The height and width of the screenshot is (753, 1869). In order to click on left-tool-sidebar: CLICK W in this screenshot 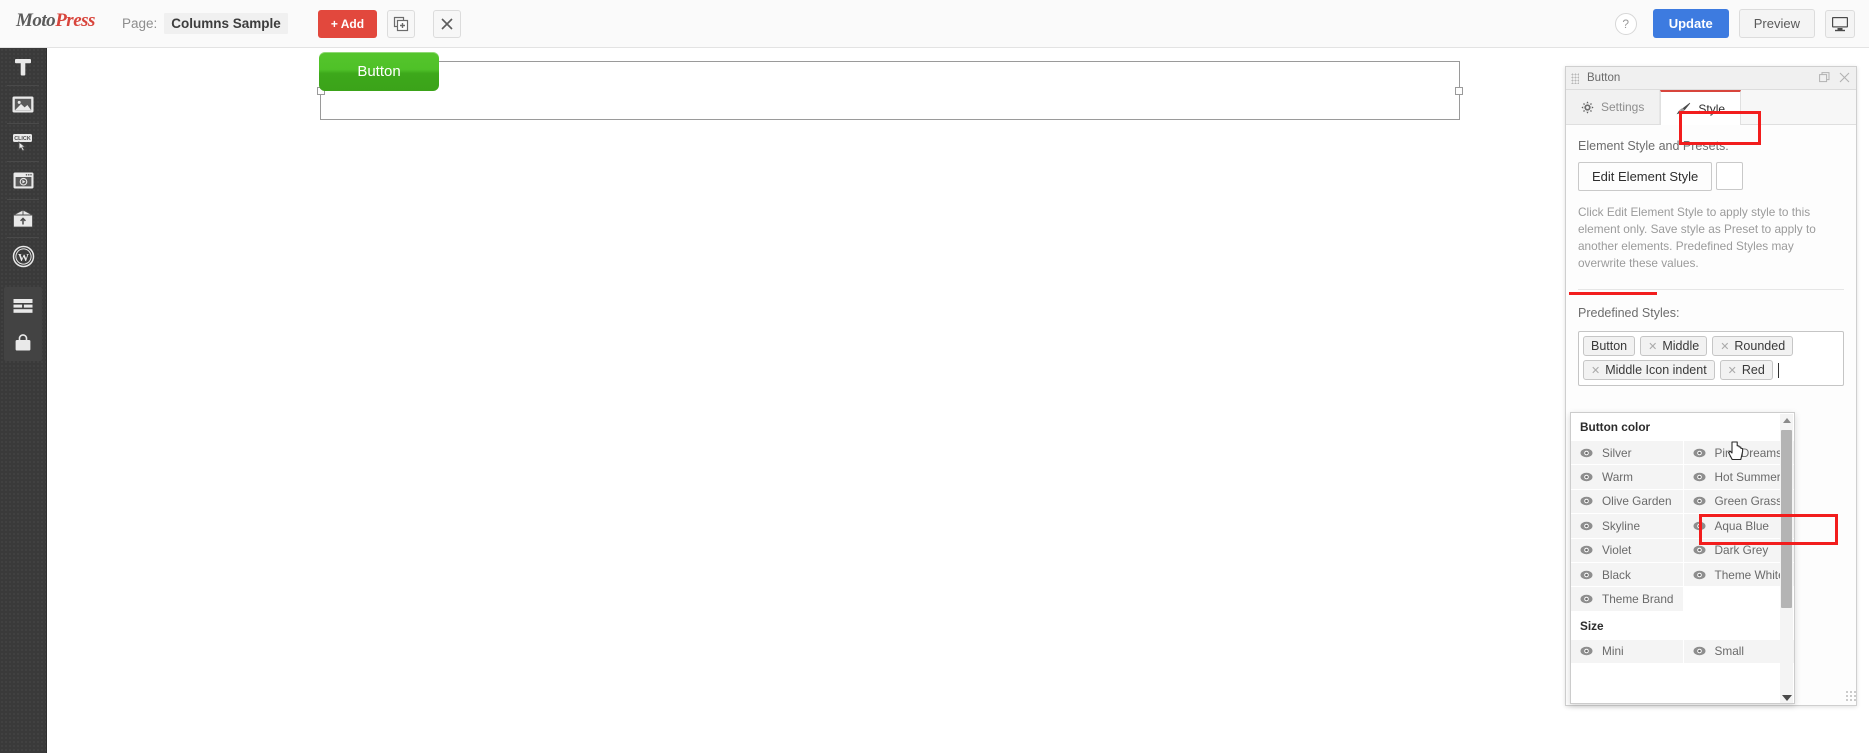, I will do `click(23, 400)`.